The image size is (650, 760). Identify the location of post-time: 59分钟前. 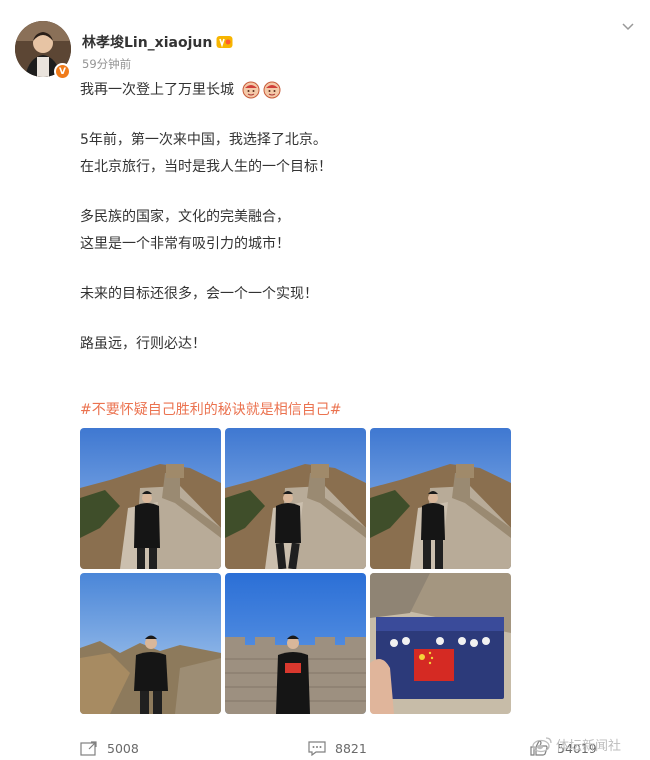
(107, 64).